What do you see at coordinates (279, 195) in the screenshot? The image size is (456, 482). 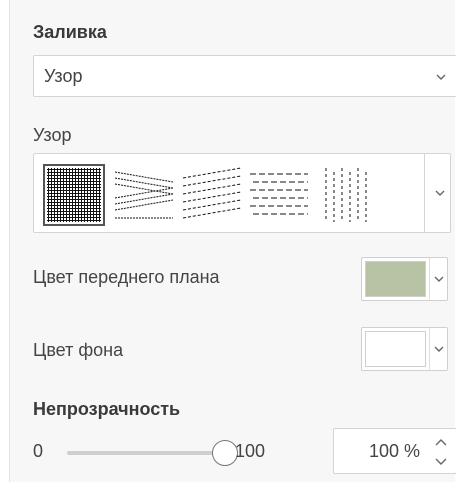 I see `dashed-lines-pattern-swatch` at bounding box center [279, 195].